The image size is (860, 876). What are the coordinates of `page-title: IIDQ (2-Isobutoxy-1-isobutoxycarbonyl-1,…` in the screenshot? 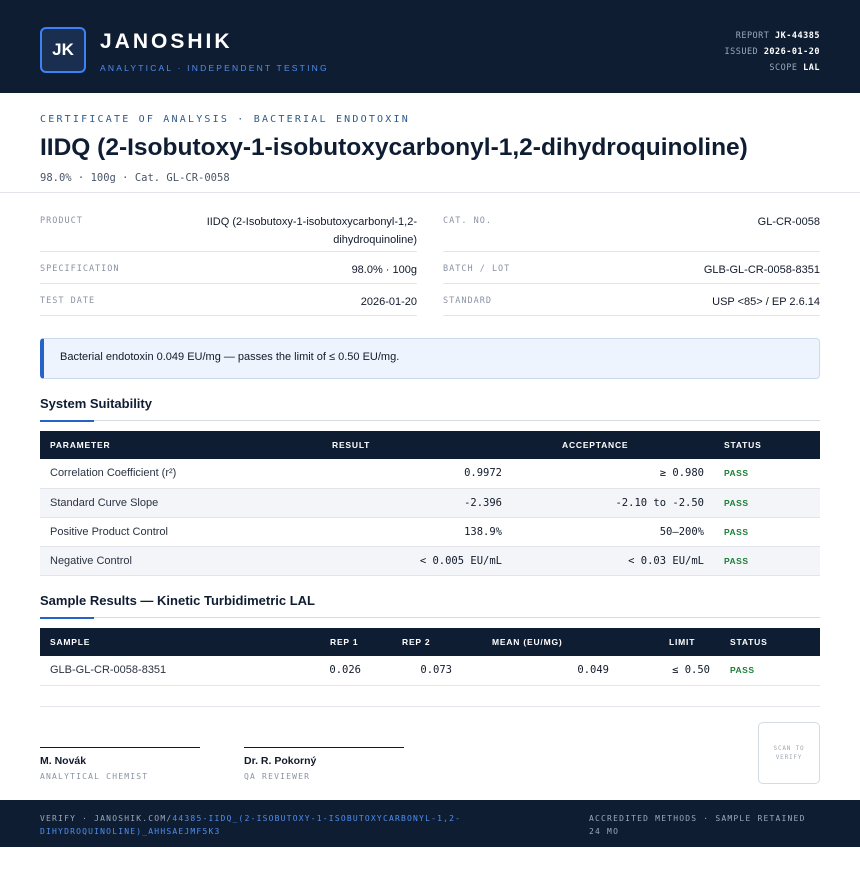 It's located at (394, 147).